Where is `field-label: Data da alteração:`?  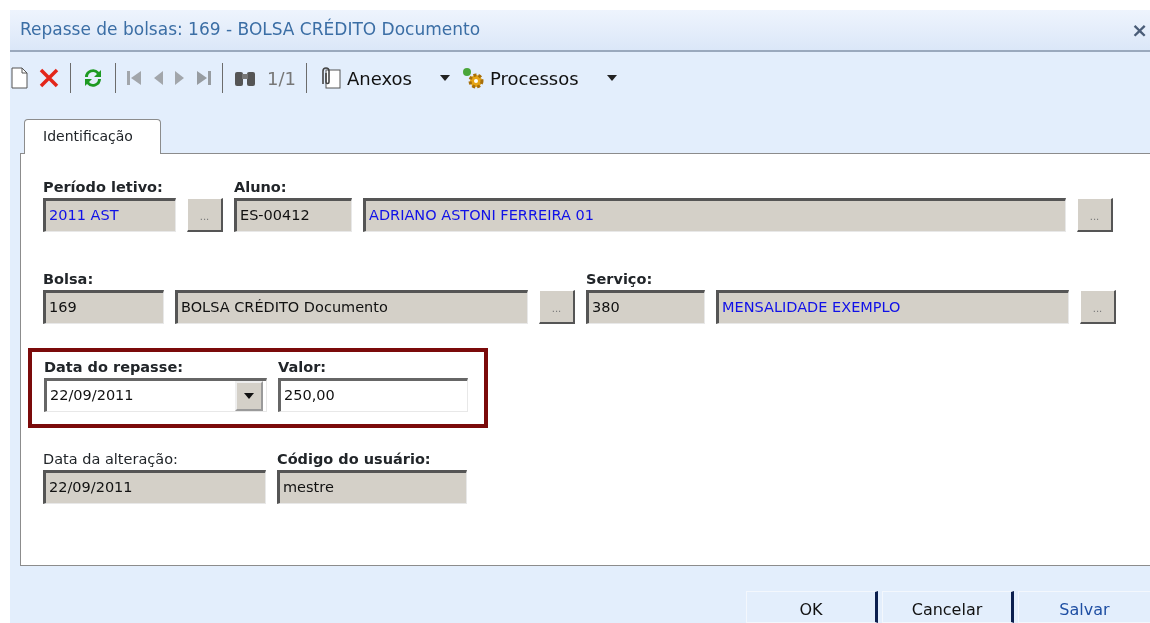
field-label: Data da alteração: is located at coordinates (111, 459).